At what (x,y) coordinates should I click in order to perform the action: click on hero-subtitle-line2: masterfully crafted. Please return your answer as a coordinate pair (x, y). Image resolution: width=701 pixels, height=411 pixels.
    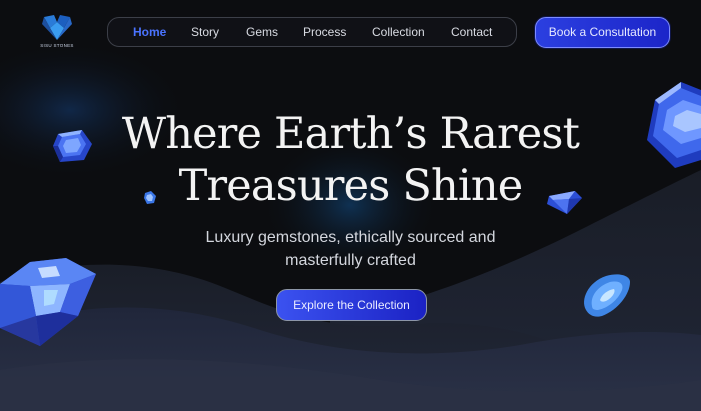
    Looking at the image, I should click on (350, 260).